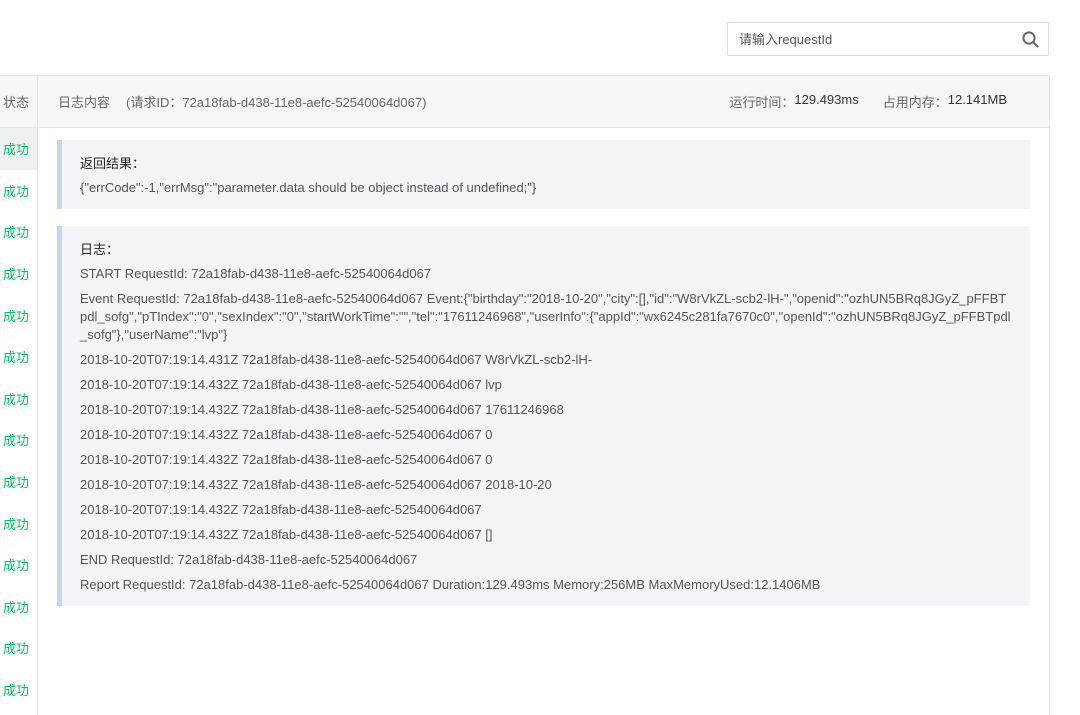 Image resolution: width=1080 pixels, height=715 pixels. I want to click on runtime-value: 129.493ms, so click(826, 99).